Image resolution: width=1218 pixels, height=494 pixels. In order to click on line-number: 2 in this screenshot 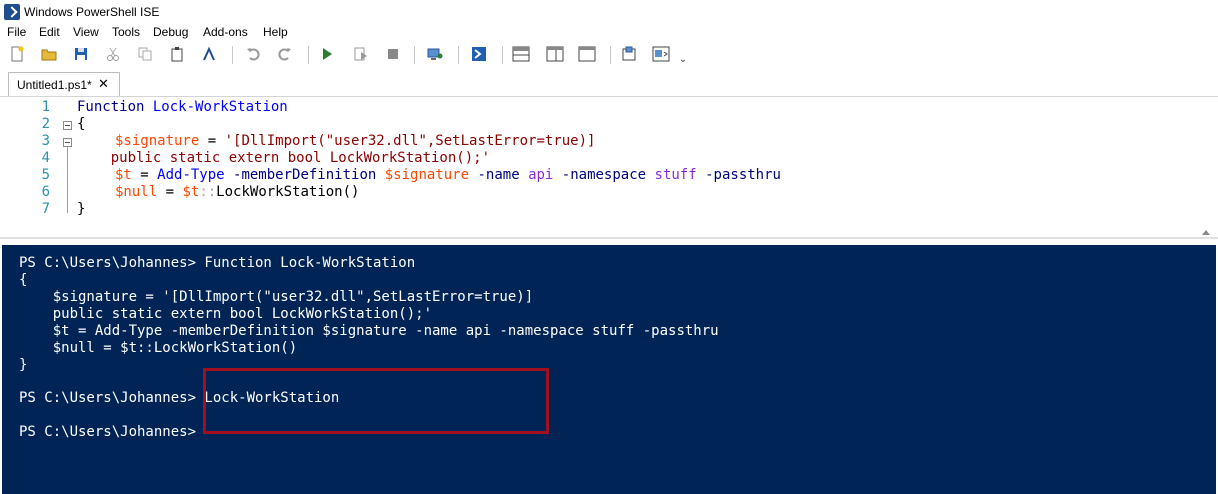, I will do `click(45, 124)`.